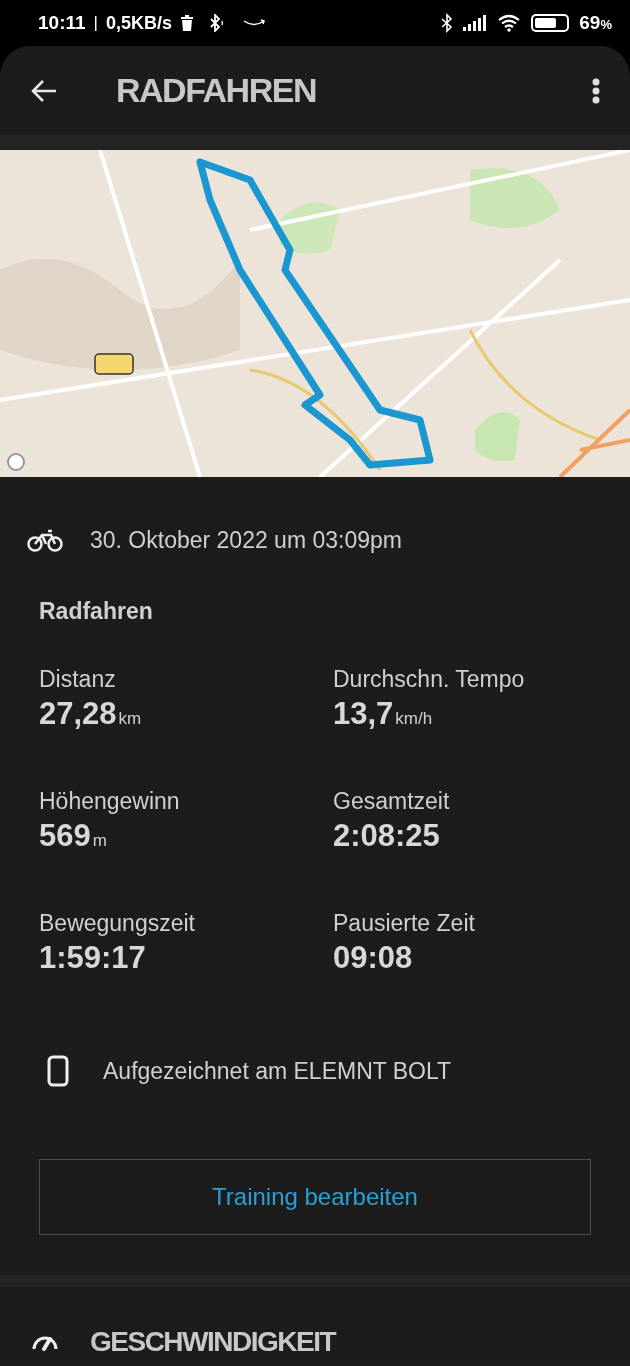 This screenshot has width=630, height=1366. Describe the element at coordinates (509, 23) in the screenshot. I see `wifi-icon` at that location.